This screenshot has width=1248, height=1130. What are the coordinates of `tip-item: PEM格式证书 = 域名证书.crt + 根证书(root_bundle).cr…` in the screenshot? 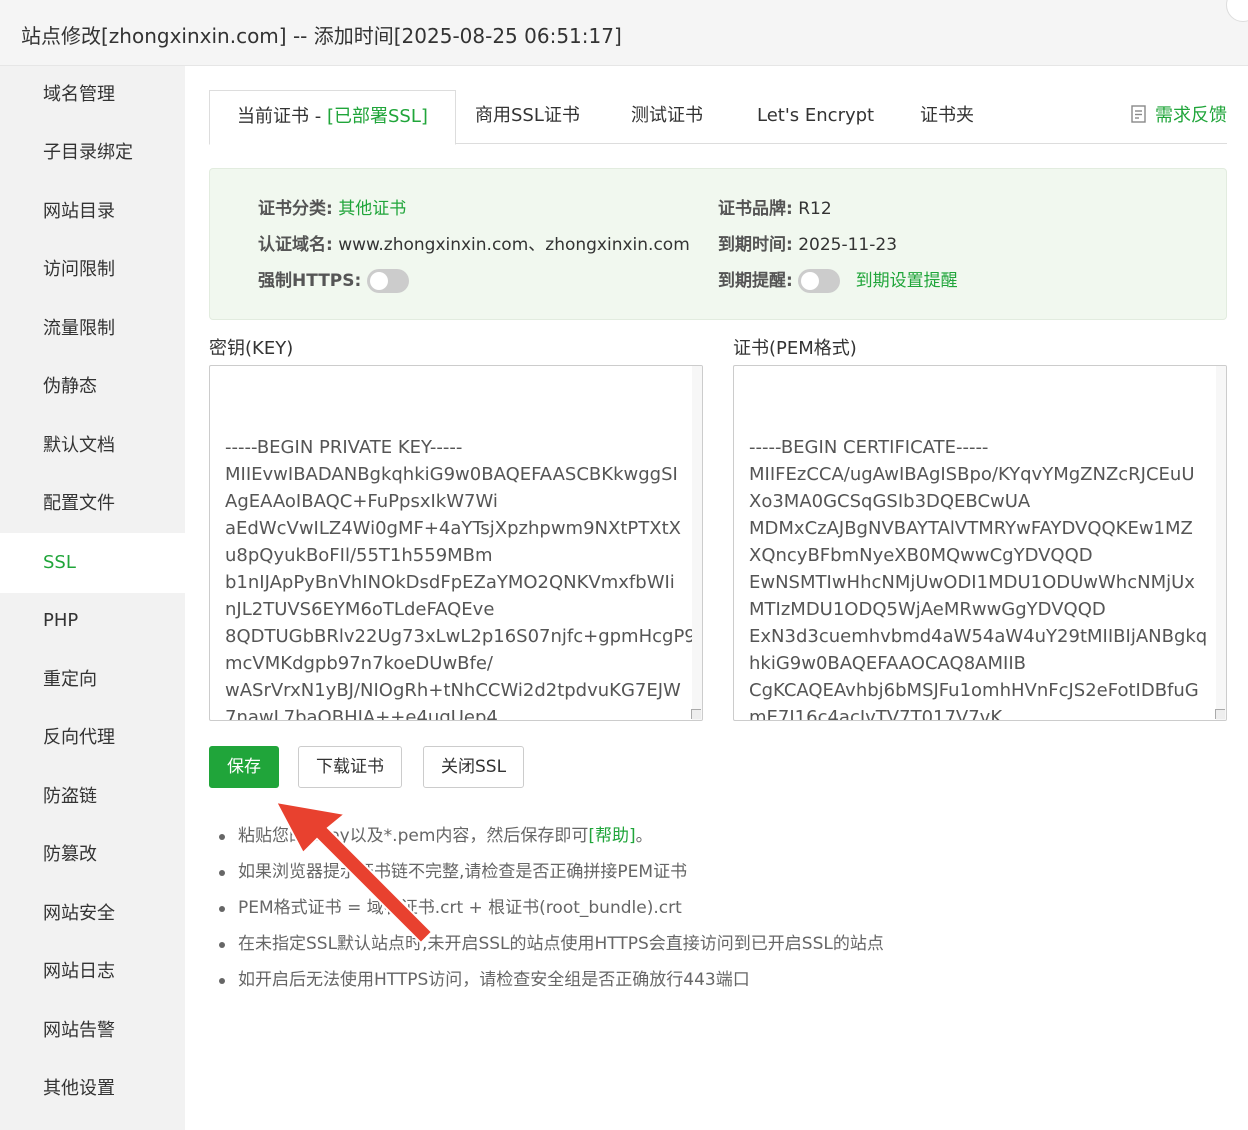 It's located at (551, 908).